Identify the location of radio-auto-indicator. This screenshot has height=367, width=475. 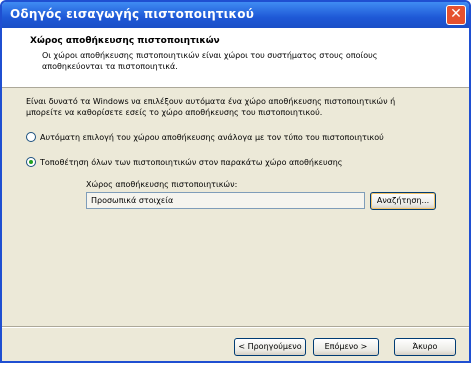
(31, 137).